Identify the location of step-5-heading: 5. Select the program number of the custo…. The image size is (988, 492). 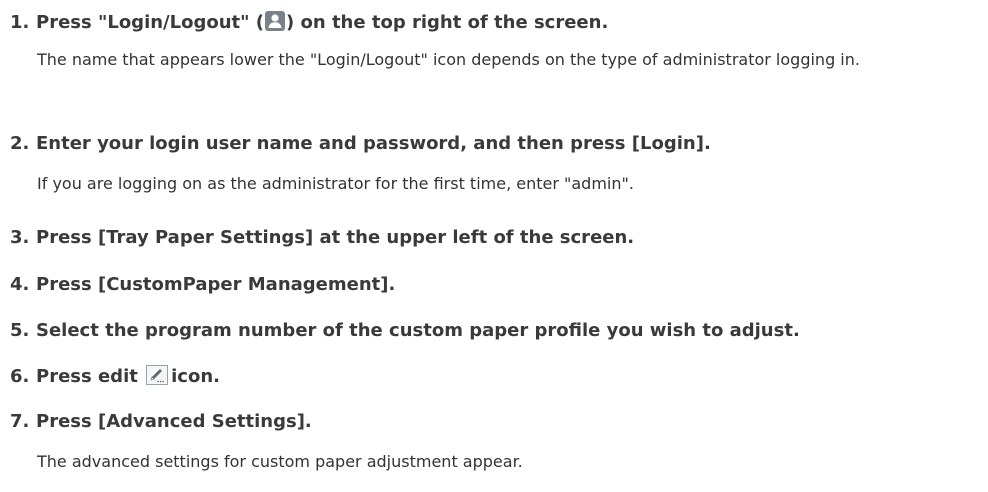
(405, 331).